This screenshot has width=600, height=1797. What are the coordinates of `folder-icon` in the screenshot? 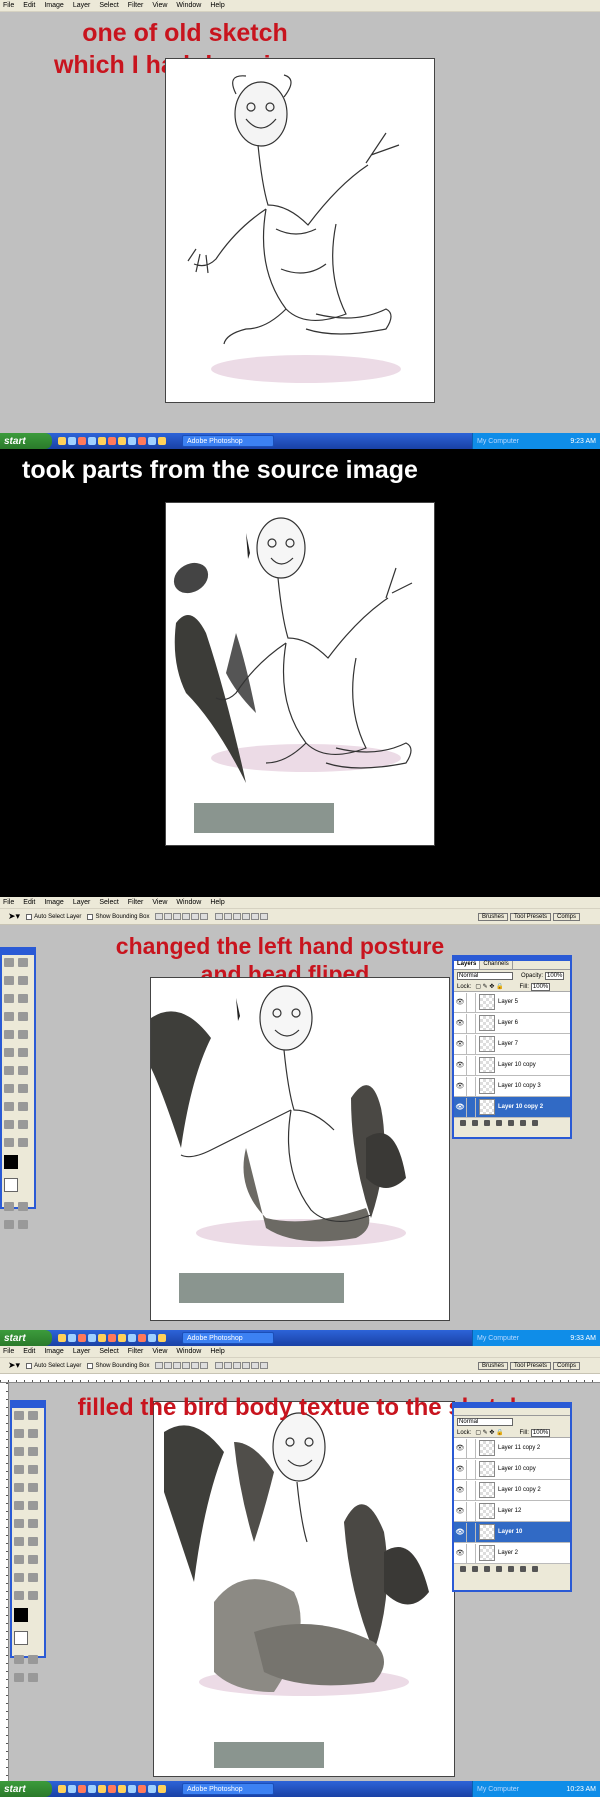 It's located at (511, 1569).